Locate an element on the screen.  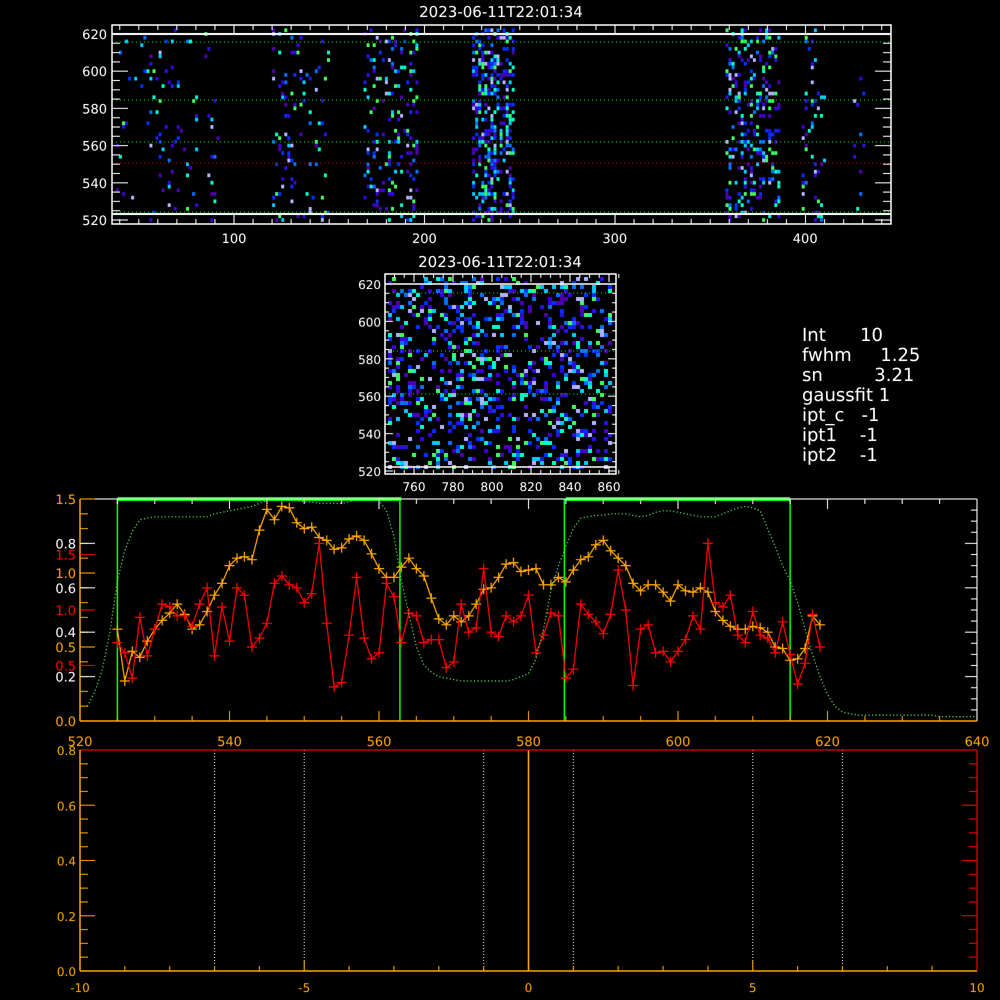
parameter-text: Int 10 is located at coordinates (843, 335).